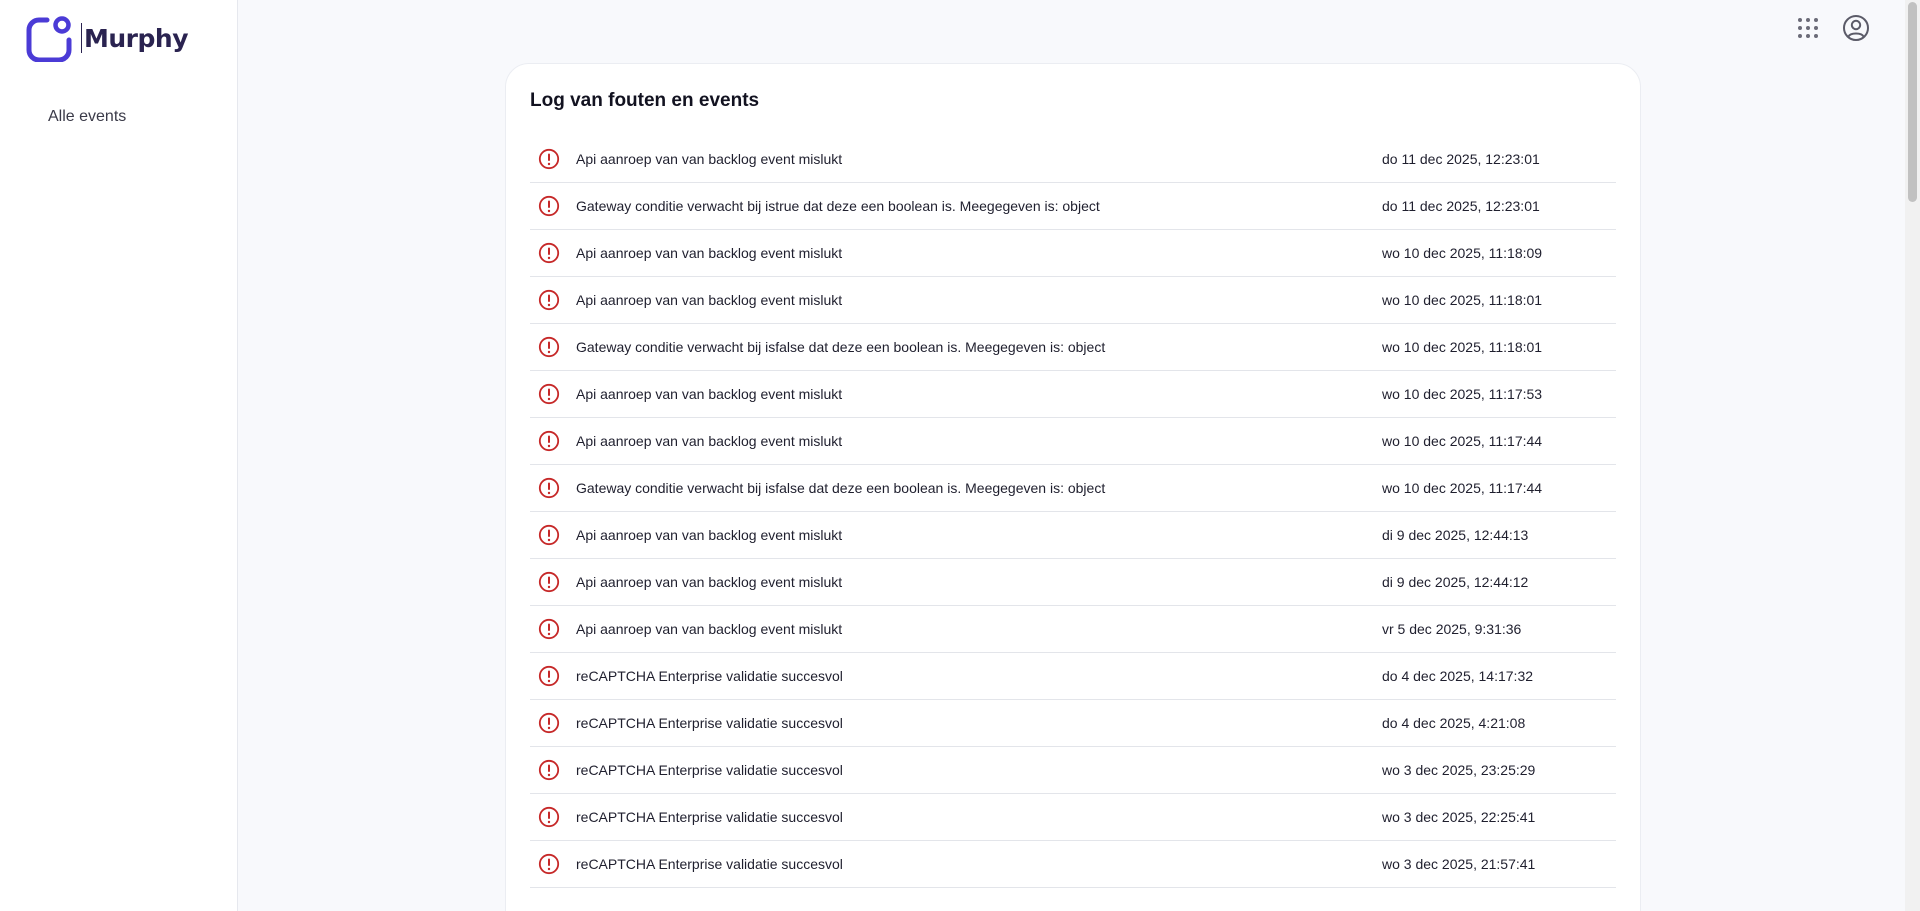 The height and width of the screenshot is (911, 1920). I want to click on murphy-logo-icon, so click(49, 39).